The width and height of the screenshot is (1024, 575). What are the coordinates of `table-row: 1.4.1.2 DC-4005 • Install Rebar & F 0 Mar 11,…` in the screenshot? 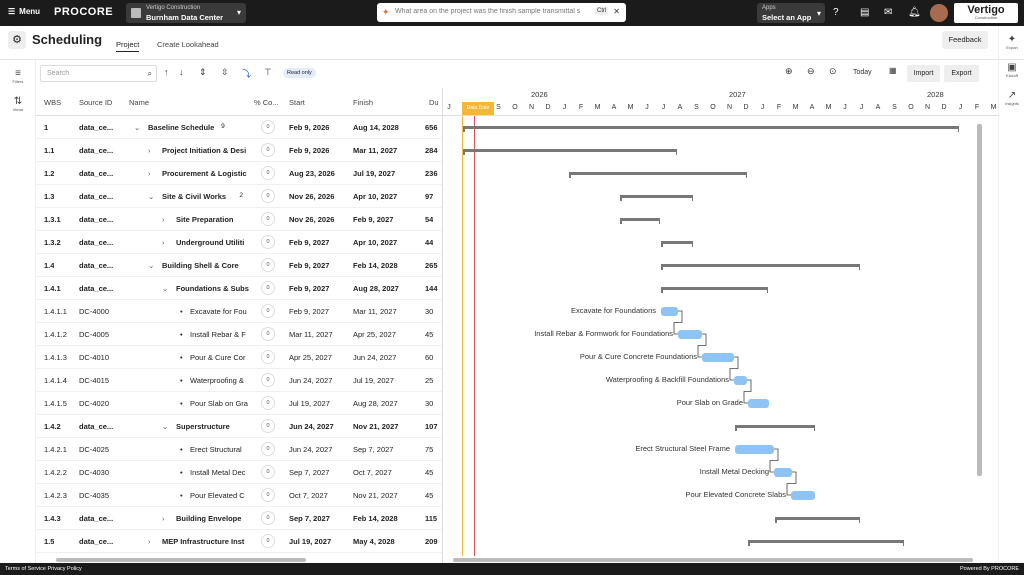 It's located at (239, 334).